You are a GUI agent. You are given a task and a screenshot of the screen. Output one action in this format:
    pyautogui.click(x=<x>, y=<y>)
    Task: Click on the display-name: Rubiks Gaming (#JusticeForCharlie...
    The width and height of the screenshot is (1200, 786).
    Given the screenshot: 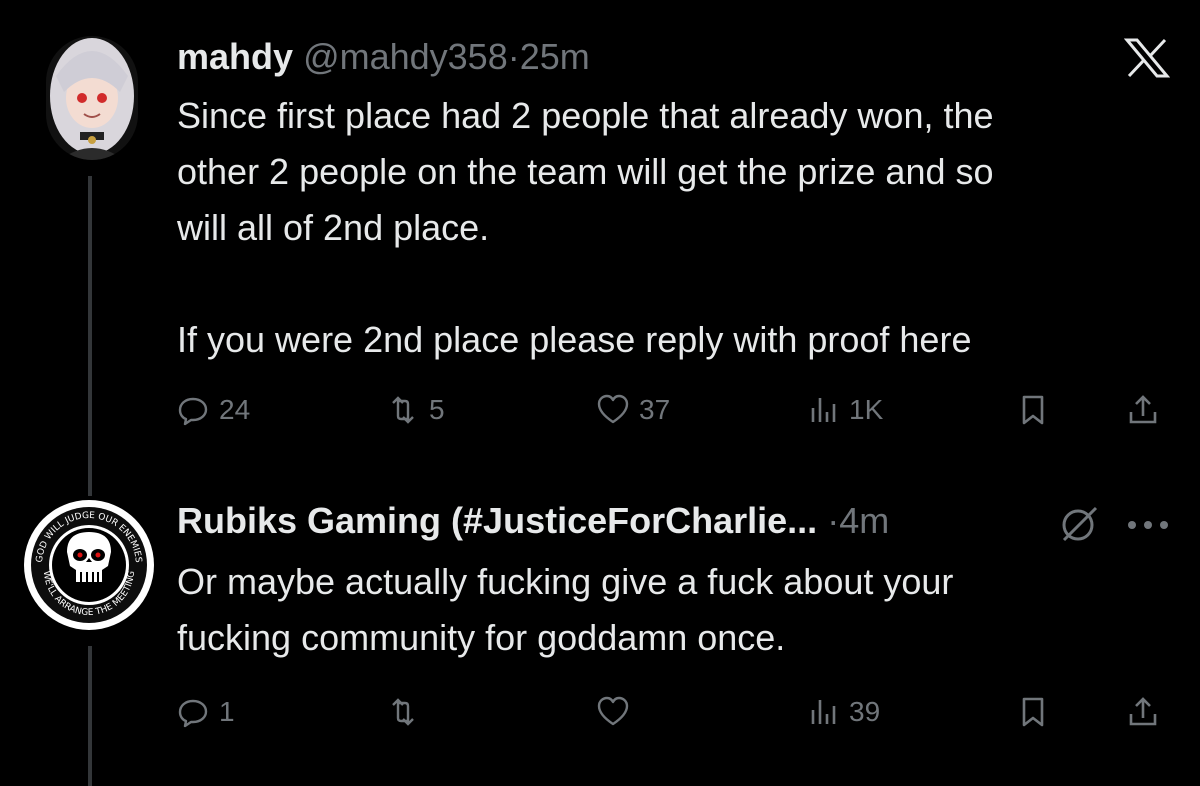 What is the action you would take?
    pyautogui.click(x=497, y=520)
    